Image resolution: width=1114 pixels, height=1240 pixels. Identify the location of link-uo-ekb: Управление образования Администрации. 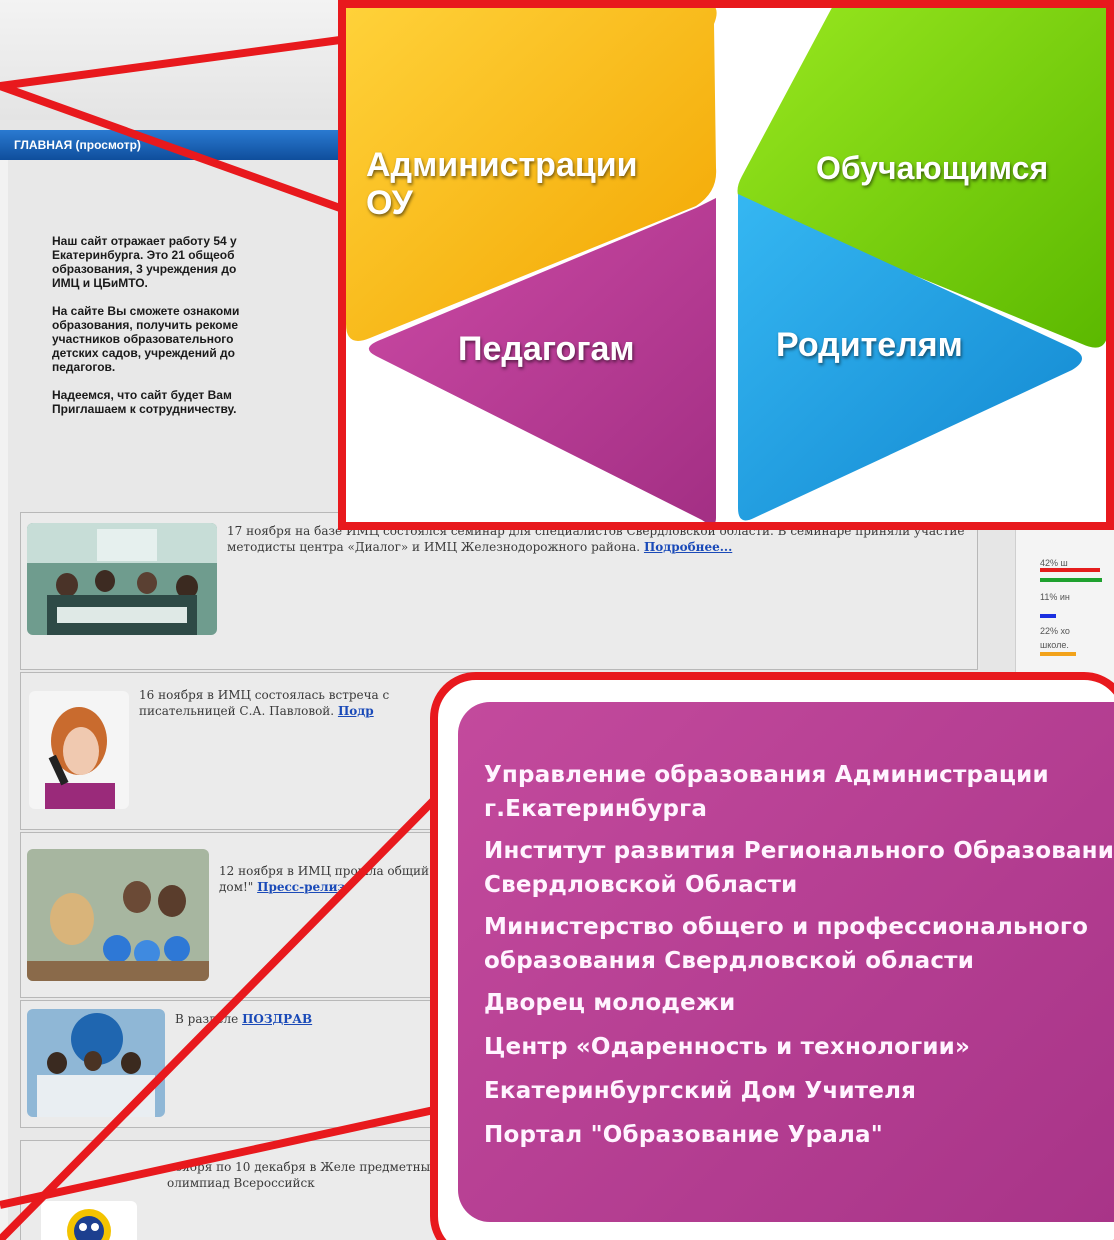
(766, 775).